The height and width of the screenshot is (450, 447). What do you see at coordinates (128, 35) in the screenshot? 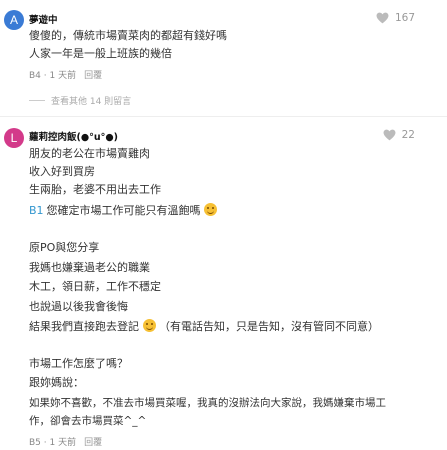
I see `comment-line: 傻傻的，傳統市場賣菜肉的都超有錢好嗎` at bounding box center [128, 35].